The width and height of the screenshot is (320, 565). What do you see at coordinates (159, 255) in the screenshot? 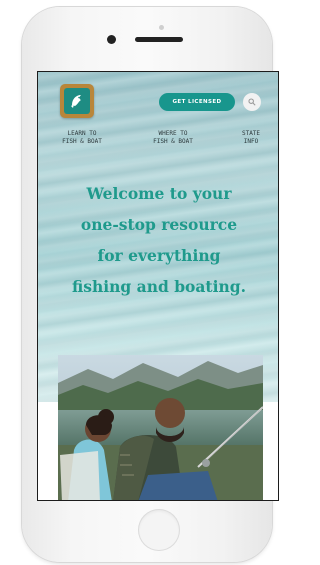
I see `hero-line: for everything` at bounding box center [159, 255].